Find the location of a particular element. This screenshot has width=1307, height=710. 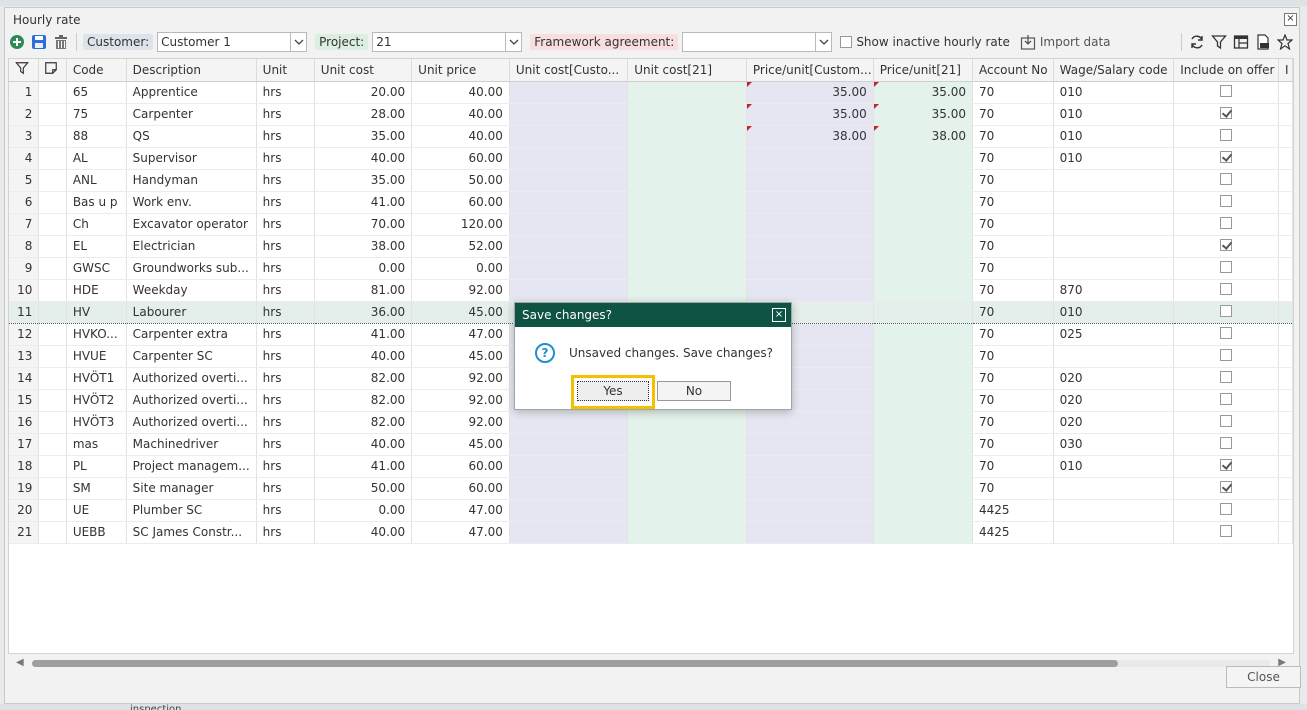

cell-code: EL is located at coordinates (96, 246).